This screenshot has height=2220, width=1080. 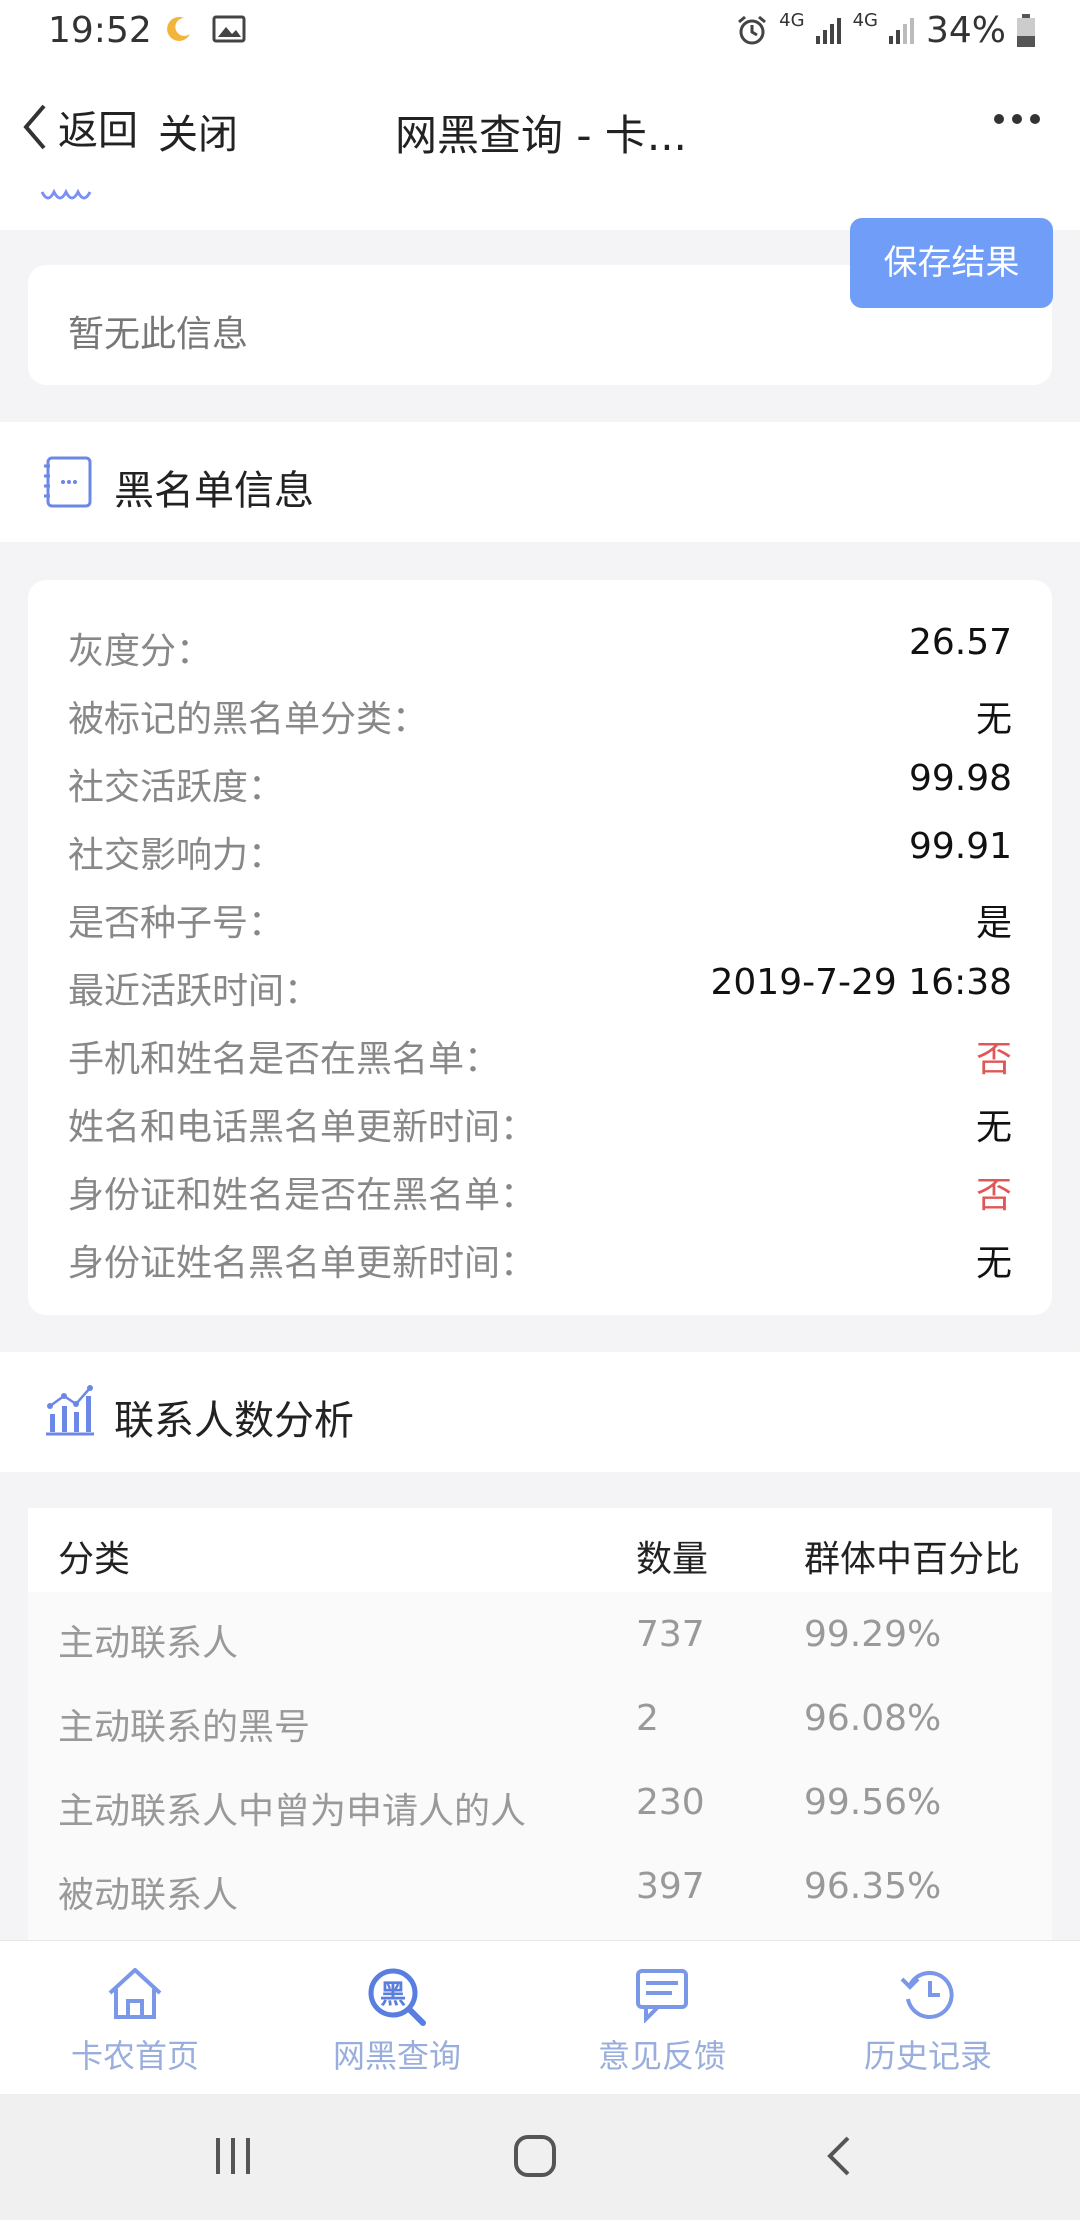 I want to click on kv-row: 被标记的黑名单分类： 无, so click(x=540, y=712).